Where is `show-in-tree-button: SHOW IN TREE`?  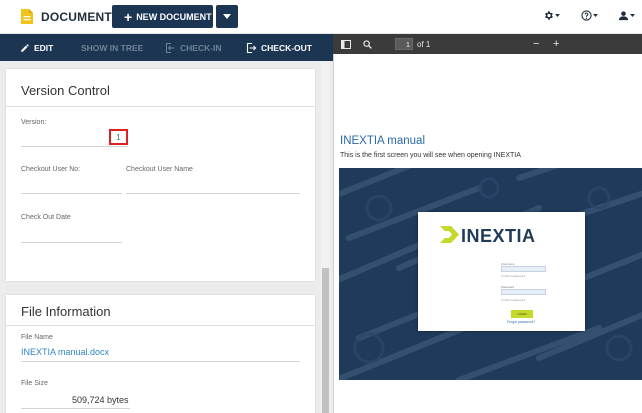
show-in-tree-button: SHOW IN TREE is located at coordinates (112, 47).